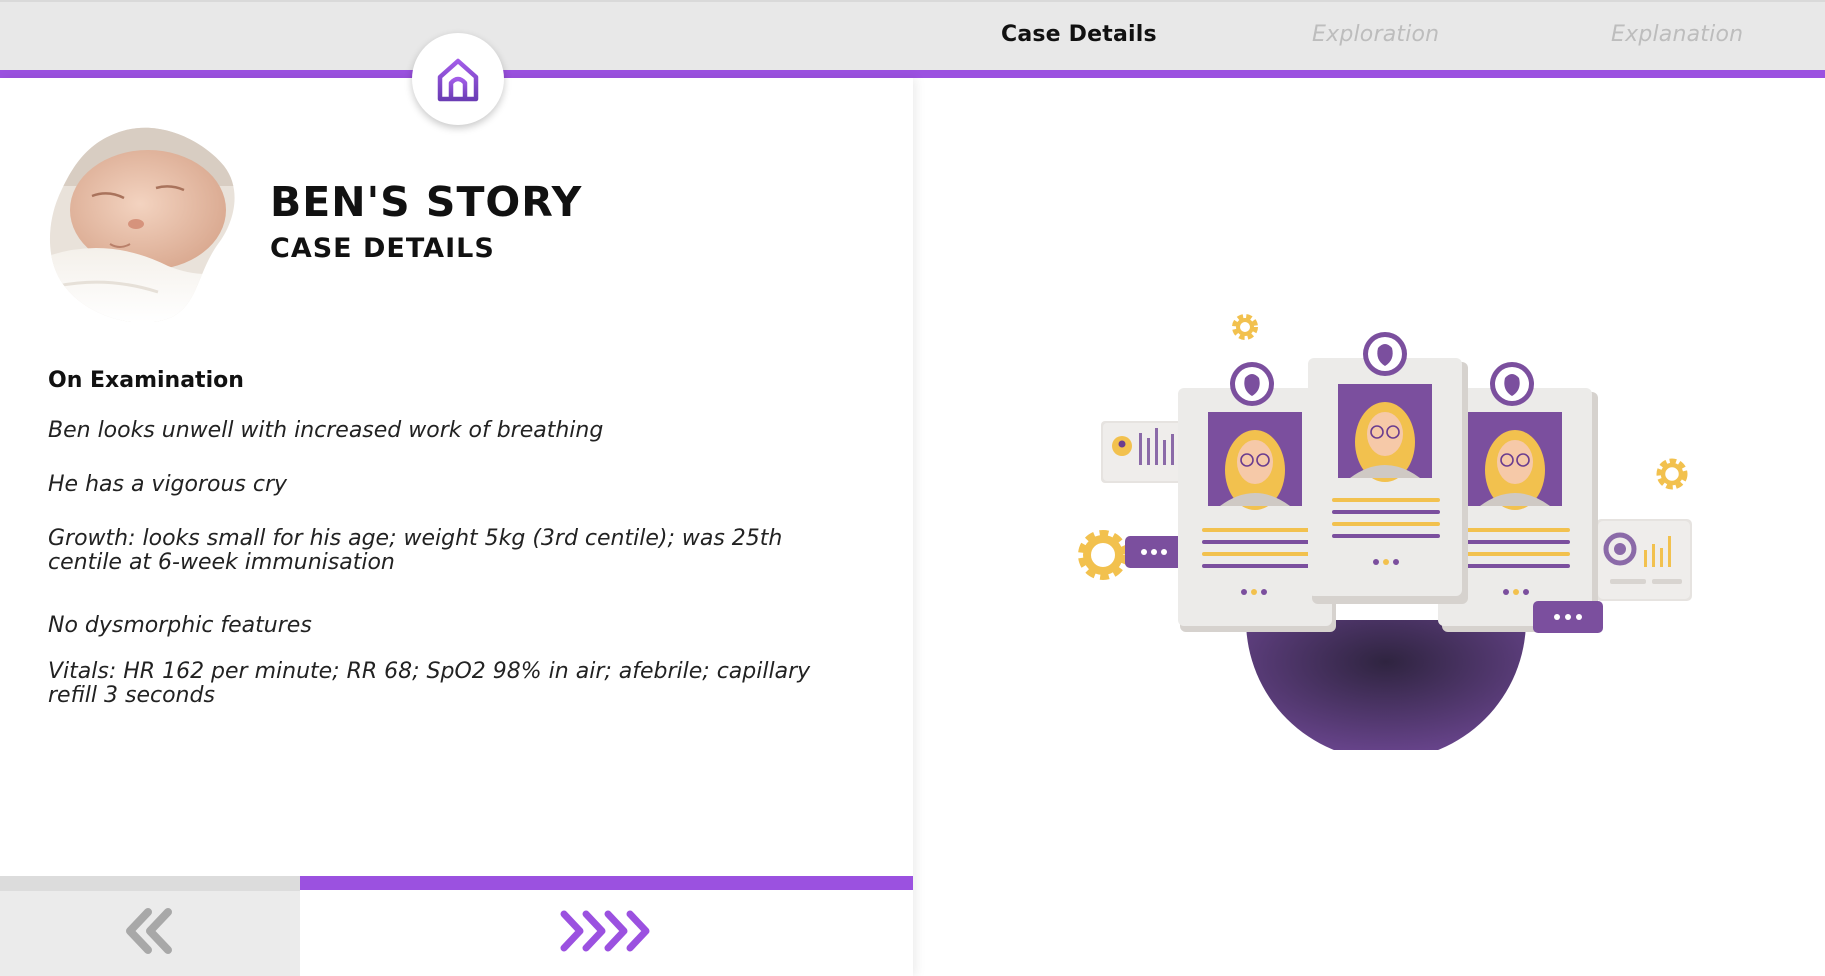 The image size is (1825, 976). I want to click on double-chevron-left-icon, so click(149, 931).